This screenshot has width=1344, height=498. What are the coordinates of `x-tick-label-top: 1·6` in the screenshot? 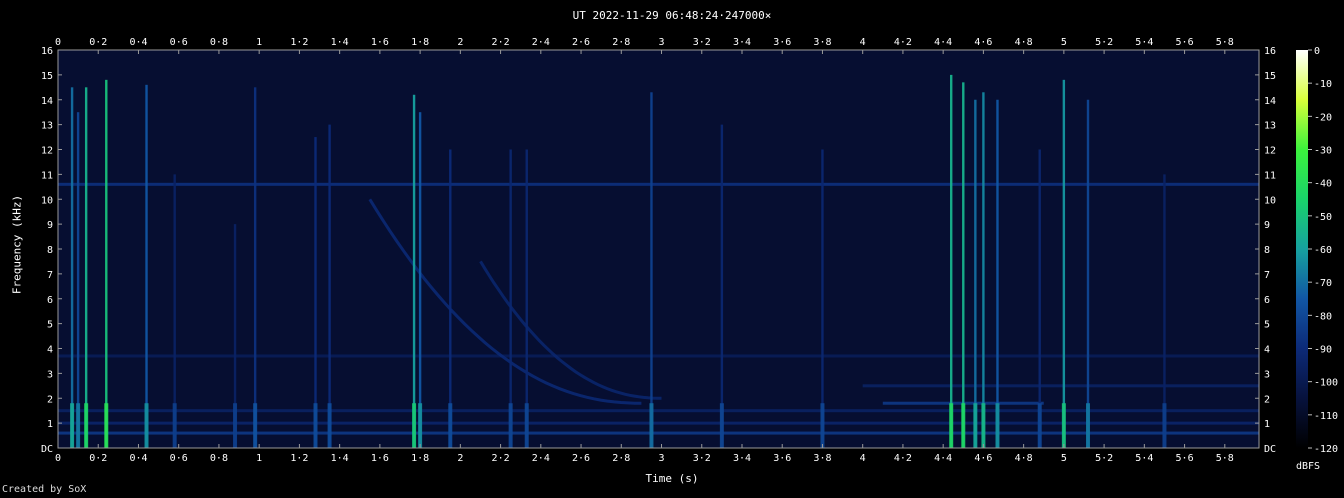 It's located at (380, 42).